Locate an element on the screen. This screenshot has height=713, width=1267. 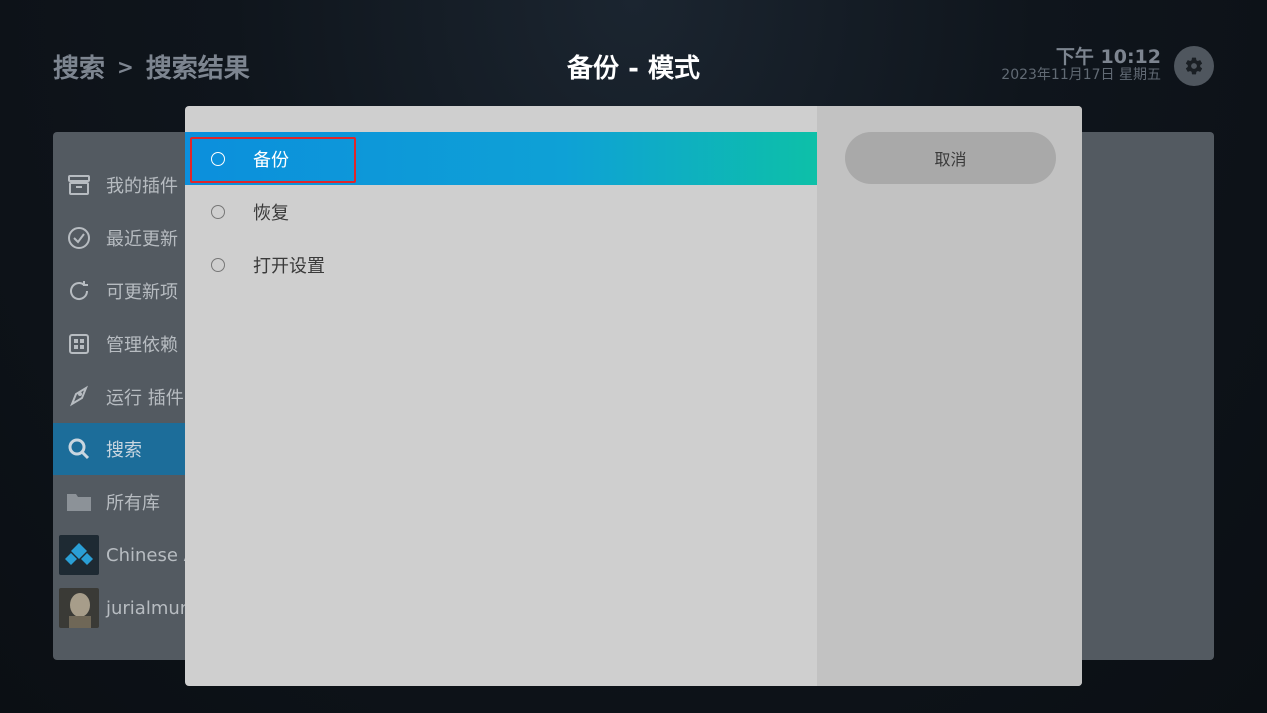
folder-icon is located at coordinates (79, 502).